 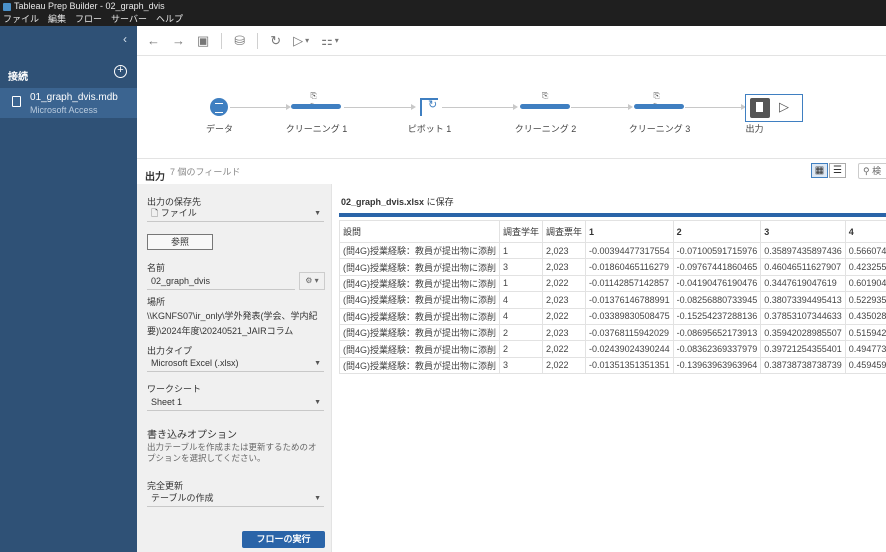 I want to click on table-cell: -0.04190476190476, so click(x=717, y=283).